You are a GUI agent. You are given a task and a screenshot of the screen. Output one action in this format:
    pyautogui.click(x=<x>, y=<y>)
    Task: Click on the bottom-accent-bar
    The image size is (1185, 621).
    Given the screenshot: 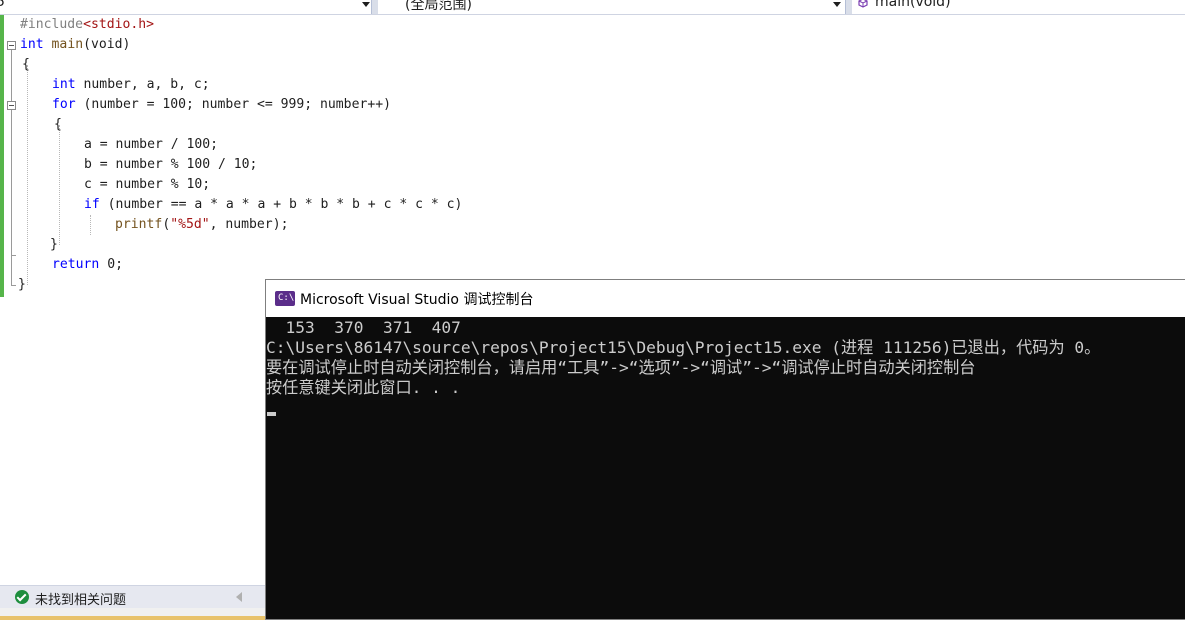 What is the action you would take?
    pyautogui.click(x=132, y=618)
    